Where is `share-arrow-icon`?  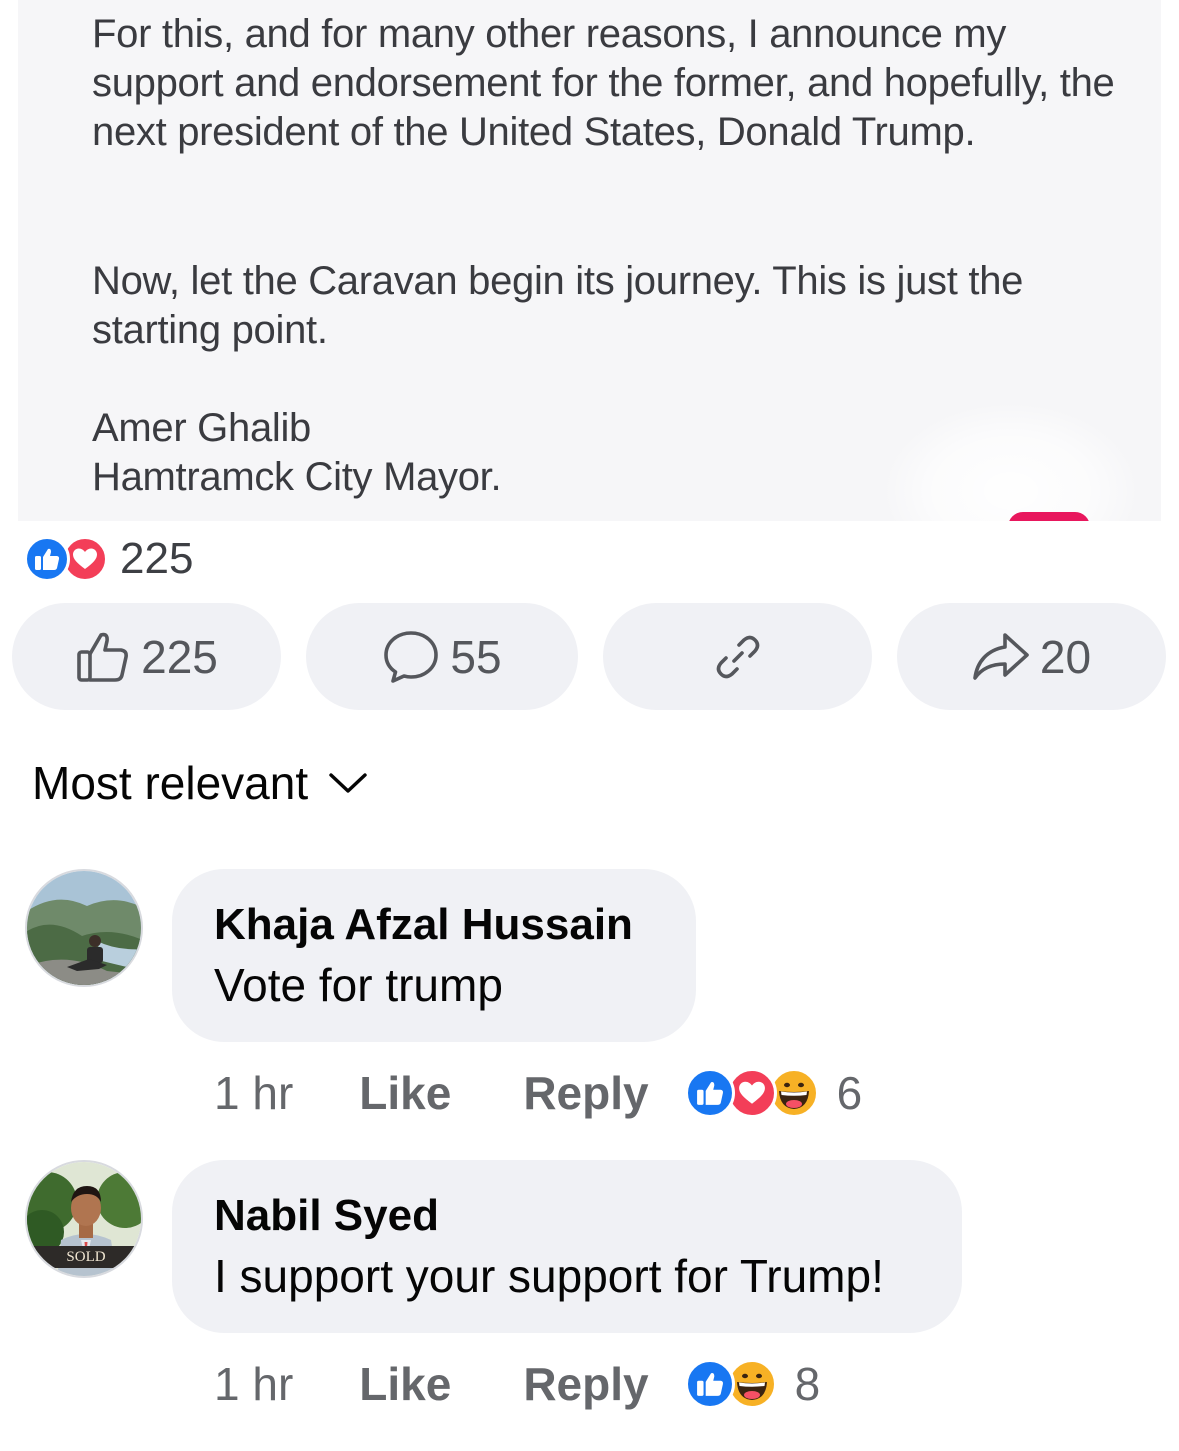 share-arrow-icon is located at coordinates (1001, 656).